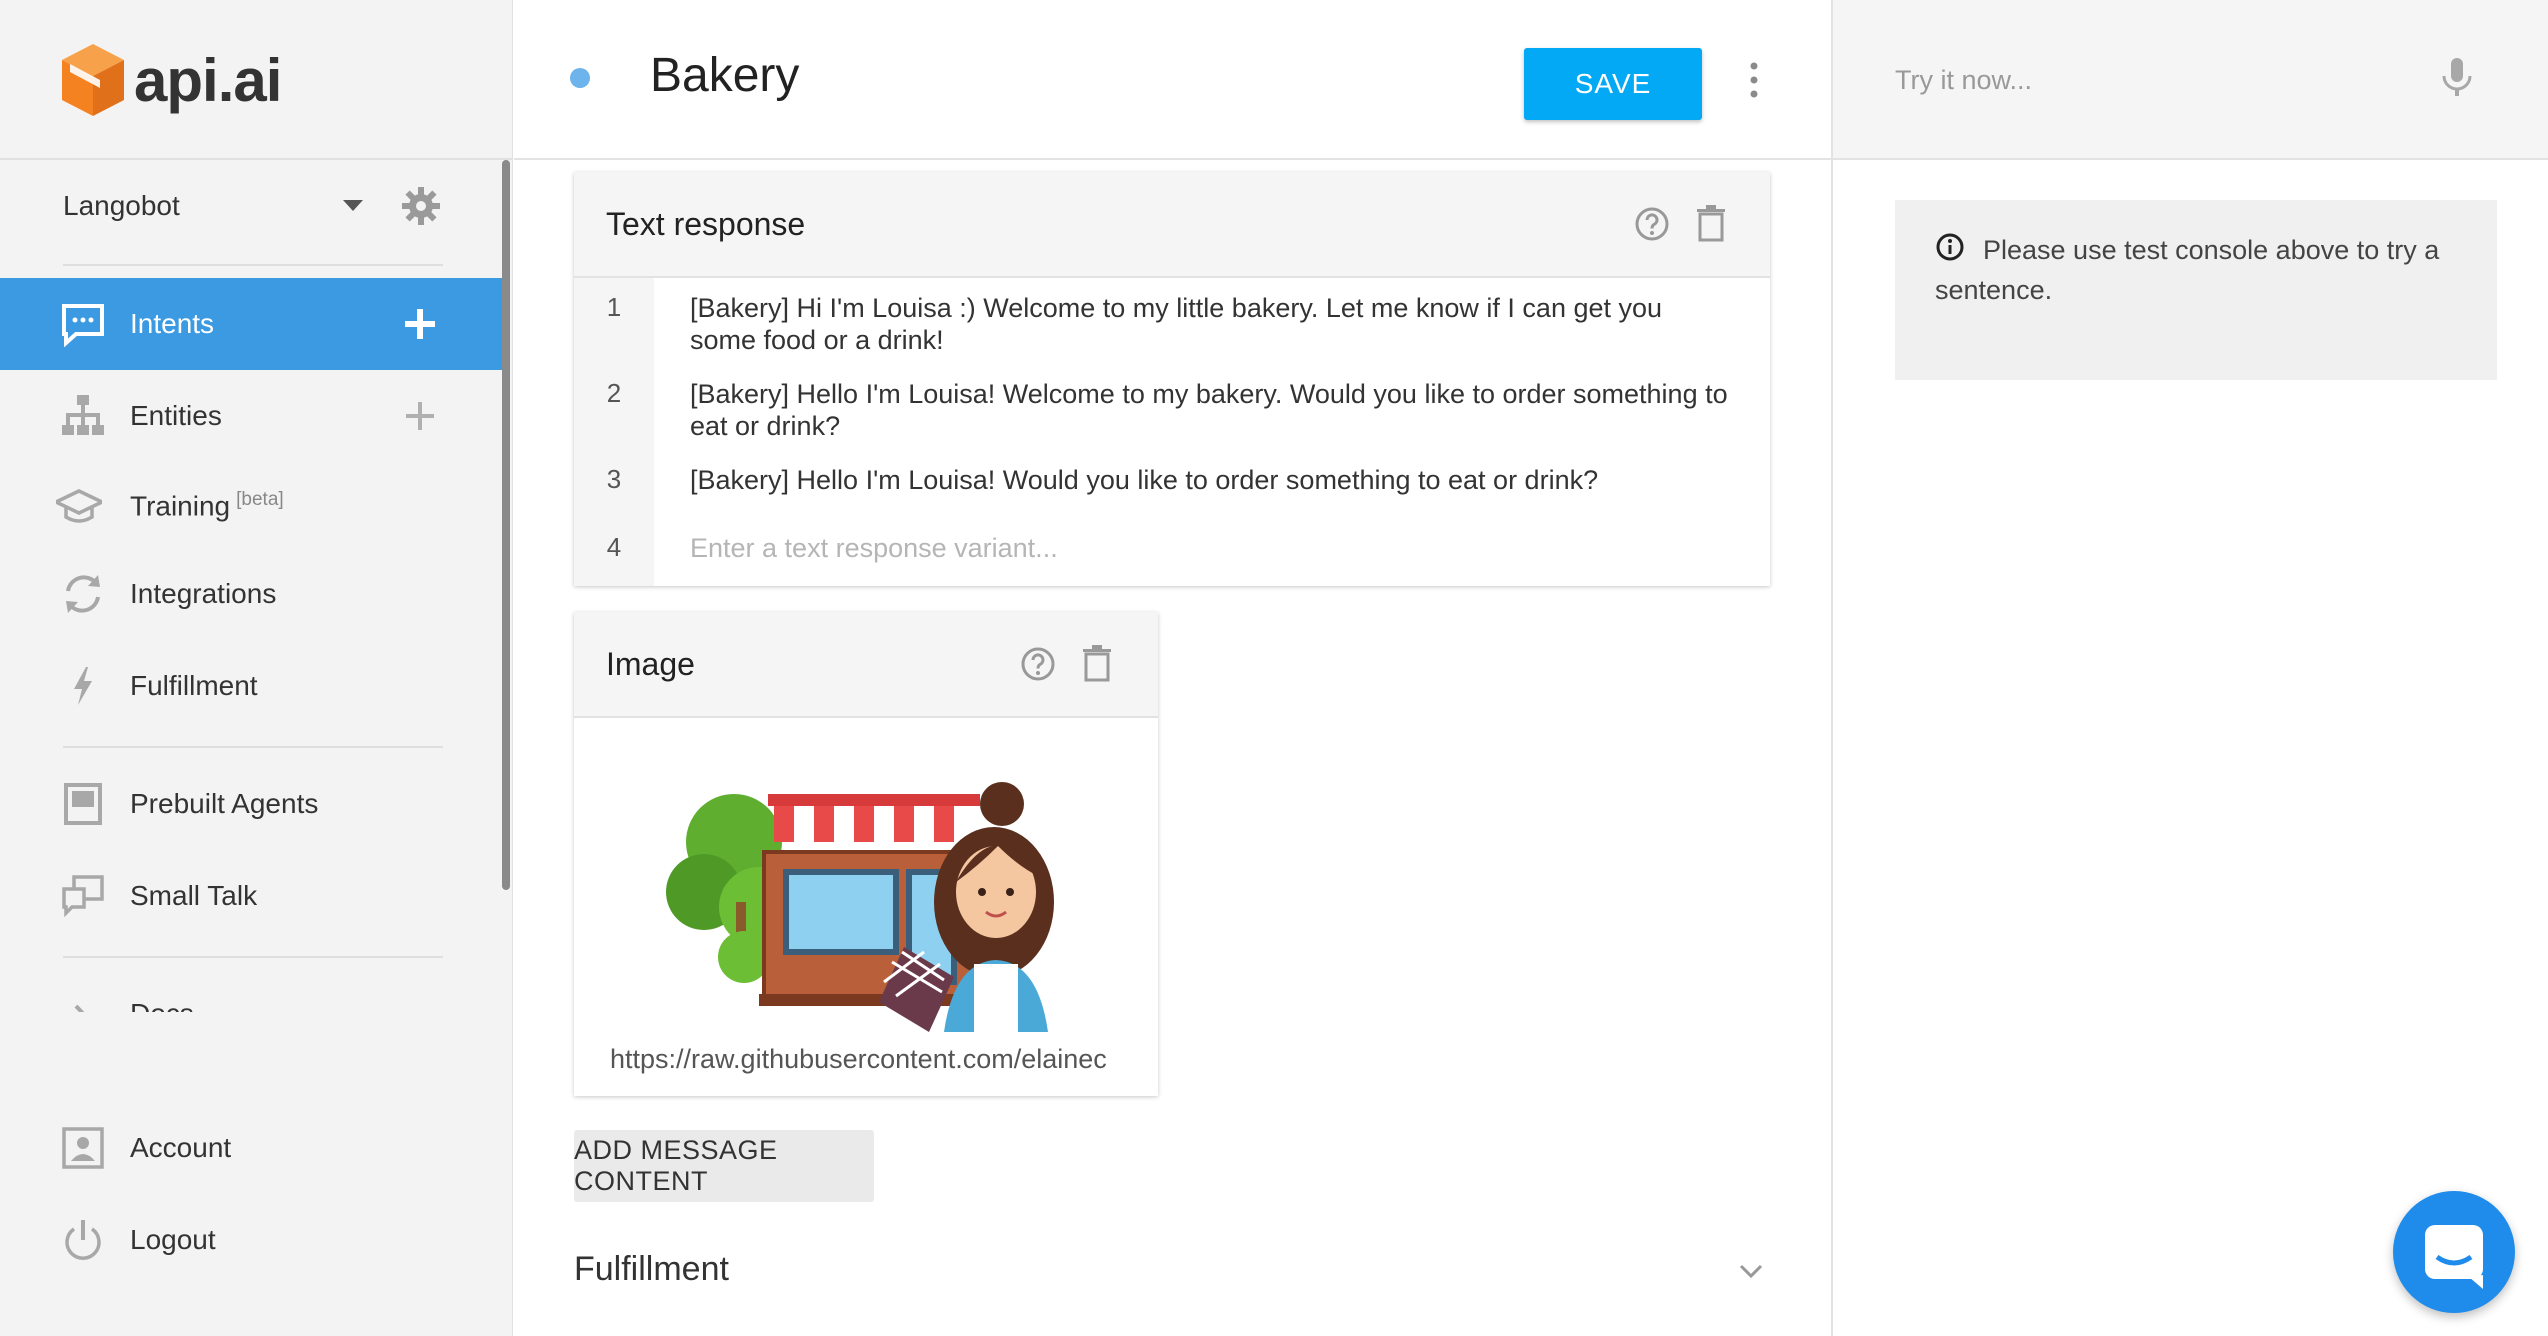 The width and height of the screenshot is (2548, 1336). Describe the element at coordinates (181, 1147) in the screenshot. I see `sidebar-item-label: Account` at that location.